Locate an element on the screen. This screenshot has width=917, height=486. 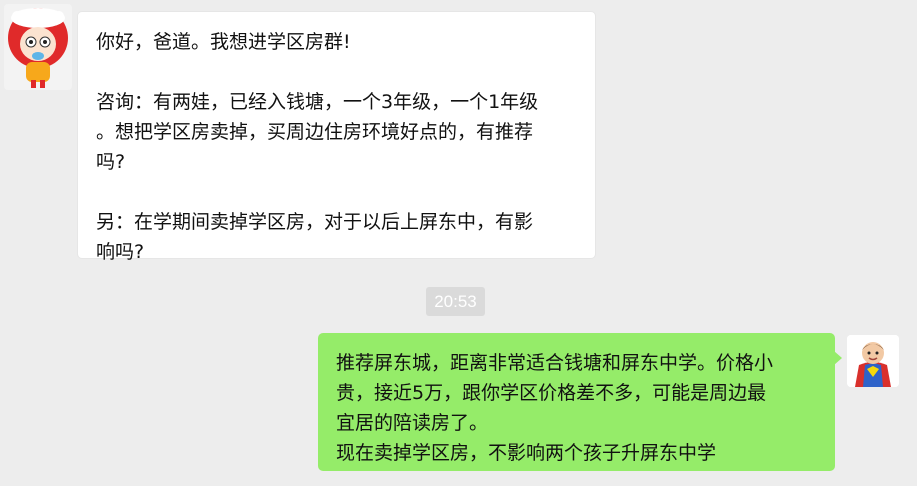
contact-avatar is located at coordinates (38, 47).